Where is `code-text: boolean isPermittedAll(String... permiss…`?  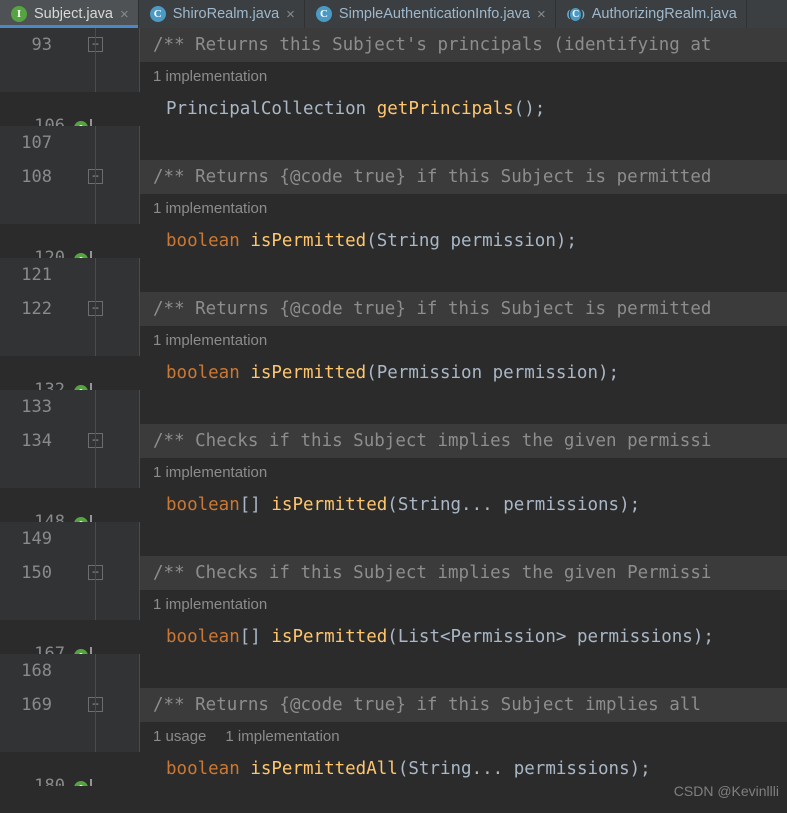 code-text: boolean isPermittedAll(String... permiss… is located at coordinates (470, 769).